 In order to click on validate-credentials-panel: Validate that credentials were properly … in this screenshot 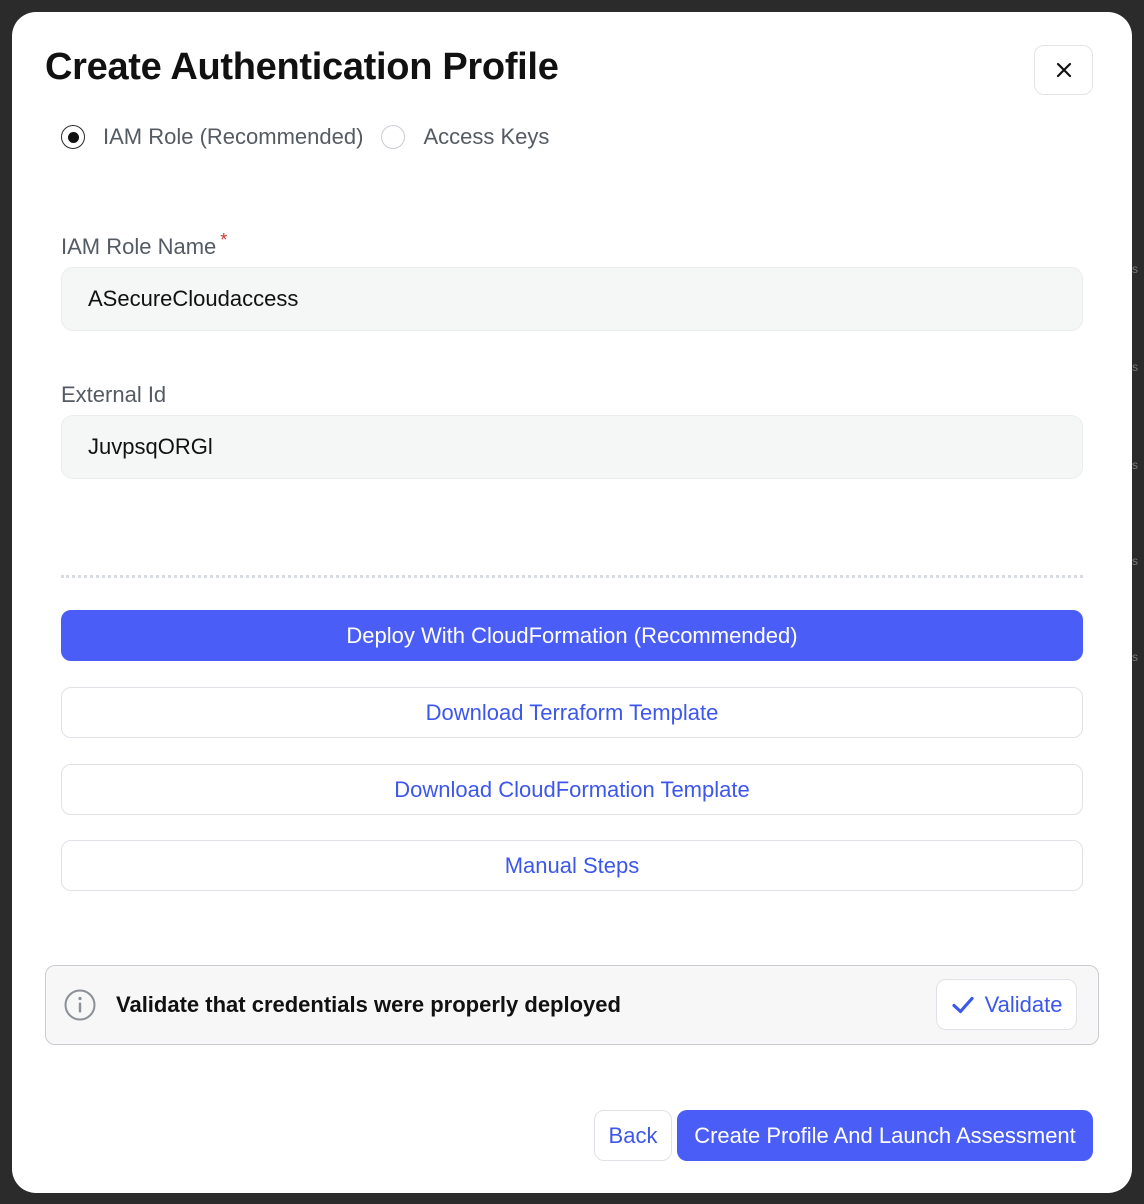, I will do `click(572, 1005)`.